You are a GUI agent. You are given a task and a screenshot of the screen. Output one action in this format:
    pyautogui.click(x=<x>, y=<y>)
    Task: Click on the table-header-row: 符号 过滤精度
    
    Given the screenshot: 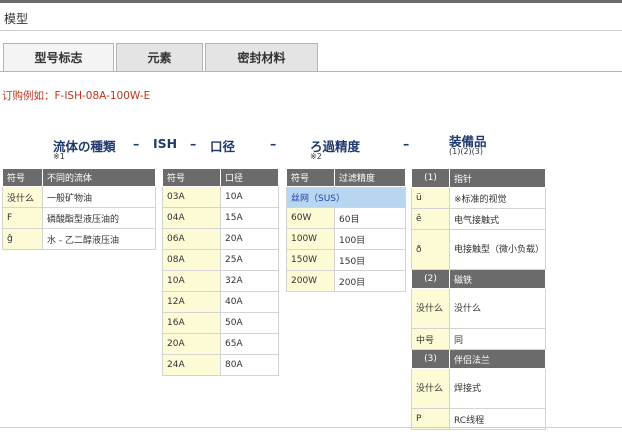 What is the action you would take?
    pyautogui.click(x=346, y=177)
    